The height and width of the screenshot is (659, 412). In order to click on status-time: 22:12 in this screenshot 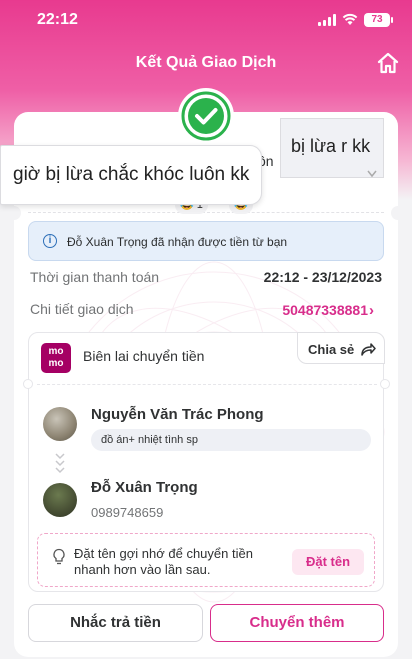, I will do `click(57, 19)`.